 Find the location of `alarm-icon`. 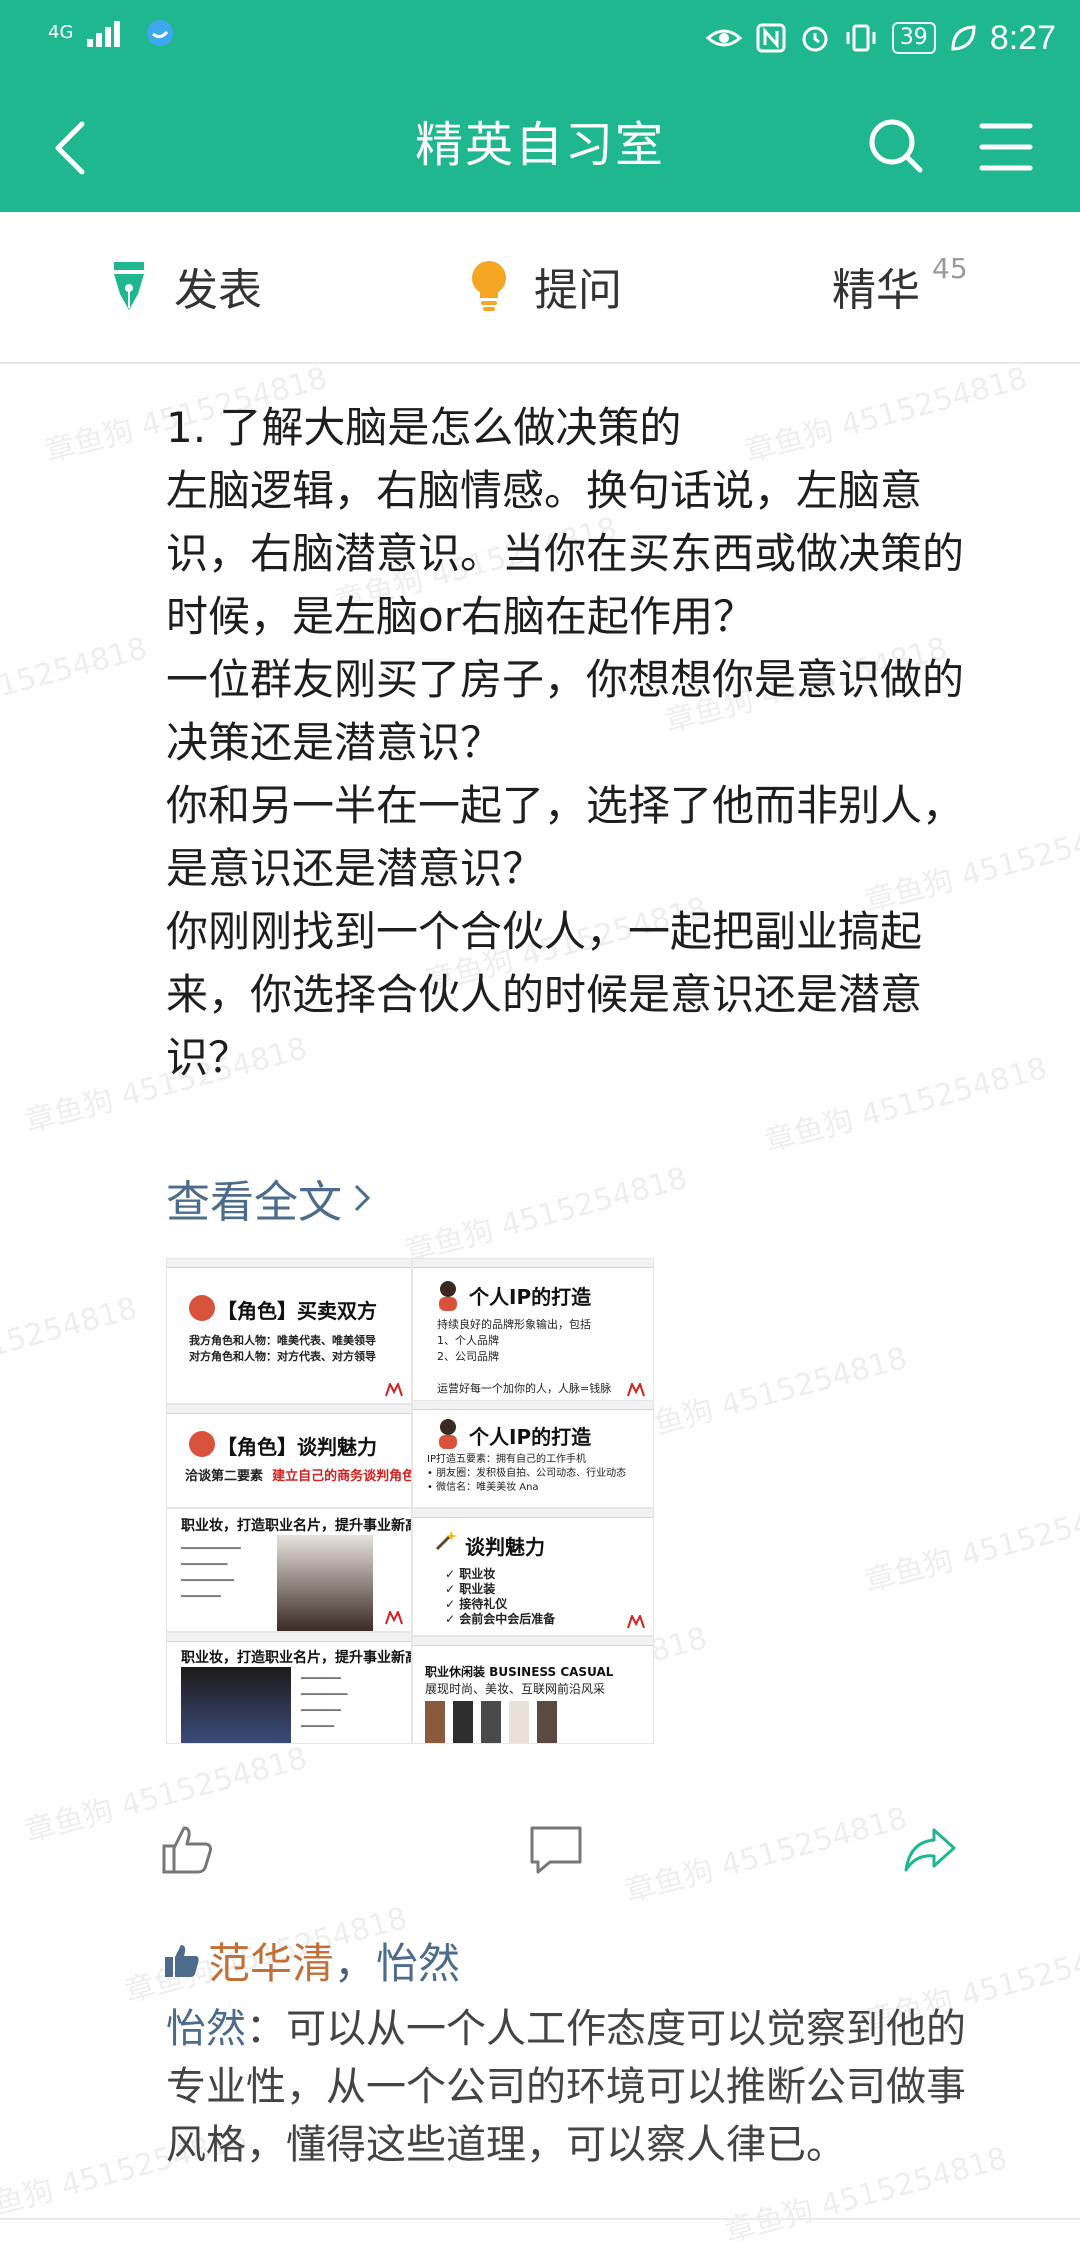

alarm-icon is located at coordinates (815, 39).